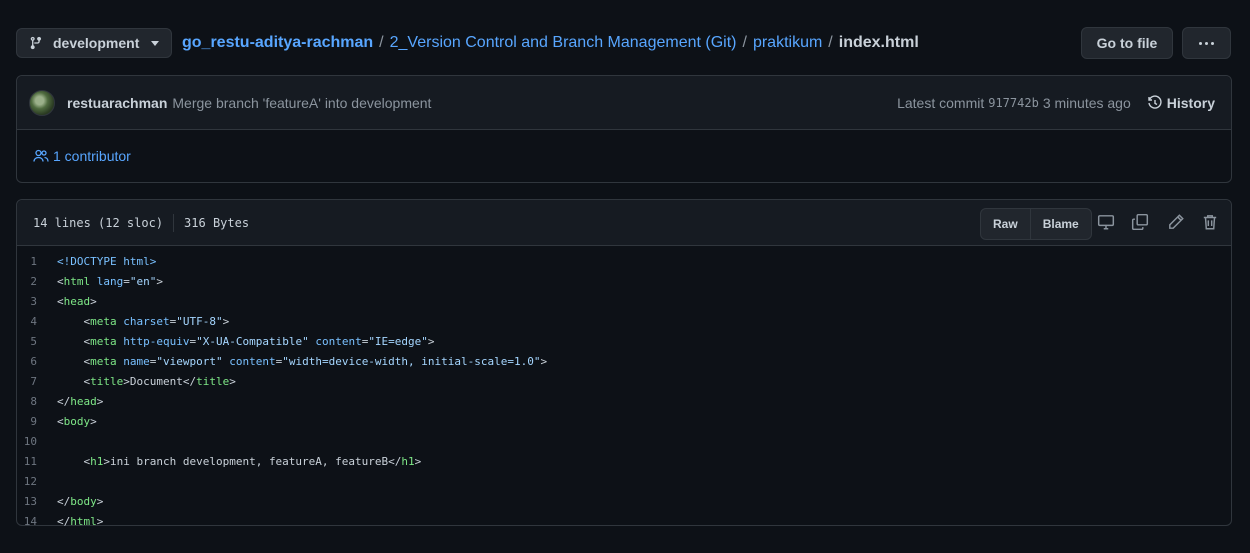 The height and width of the screenshot is (553, 1250). What do you see at coordinates (624, 521) in the screenshot?
I see `code-line: 14 </html>` at bounding box center [624, 521].